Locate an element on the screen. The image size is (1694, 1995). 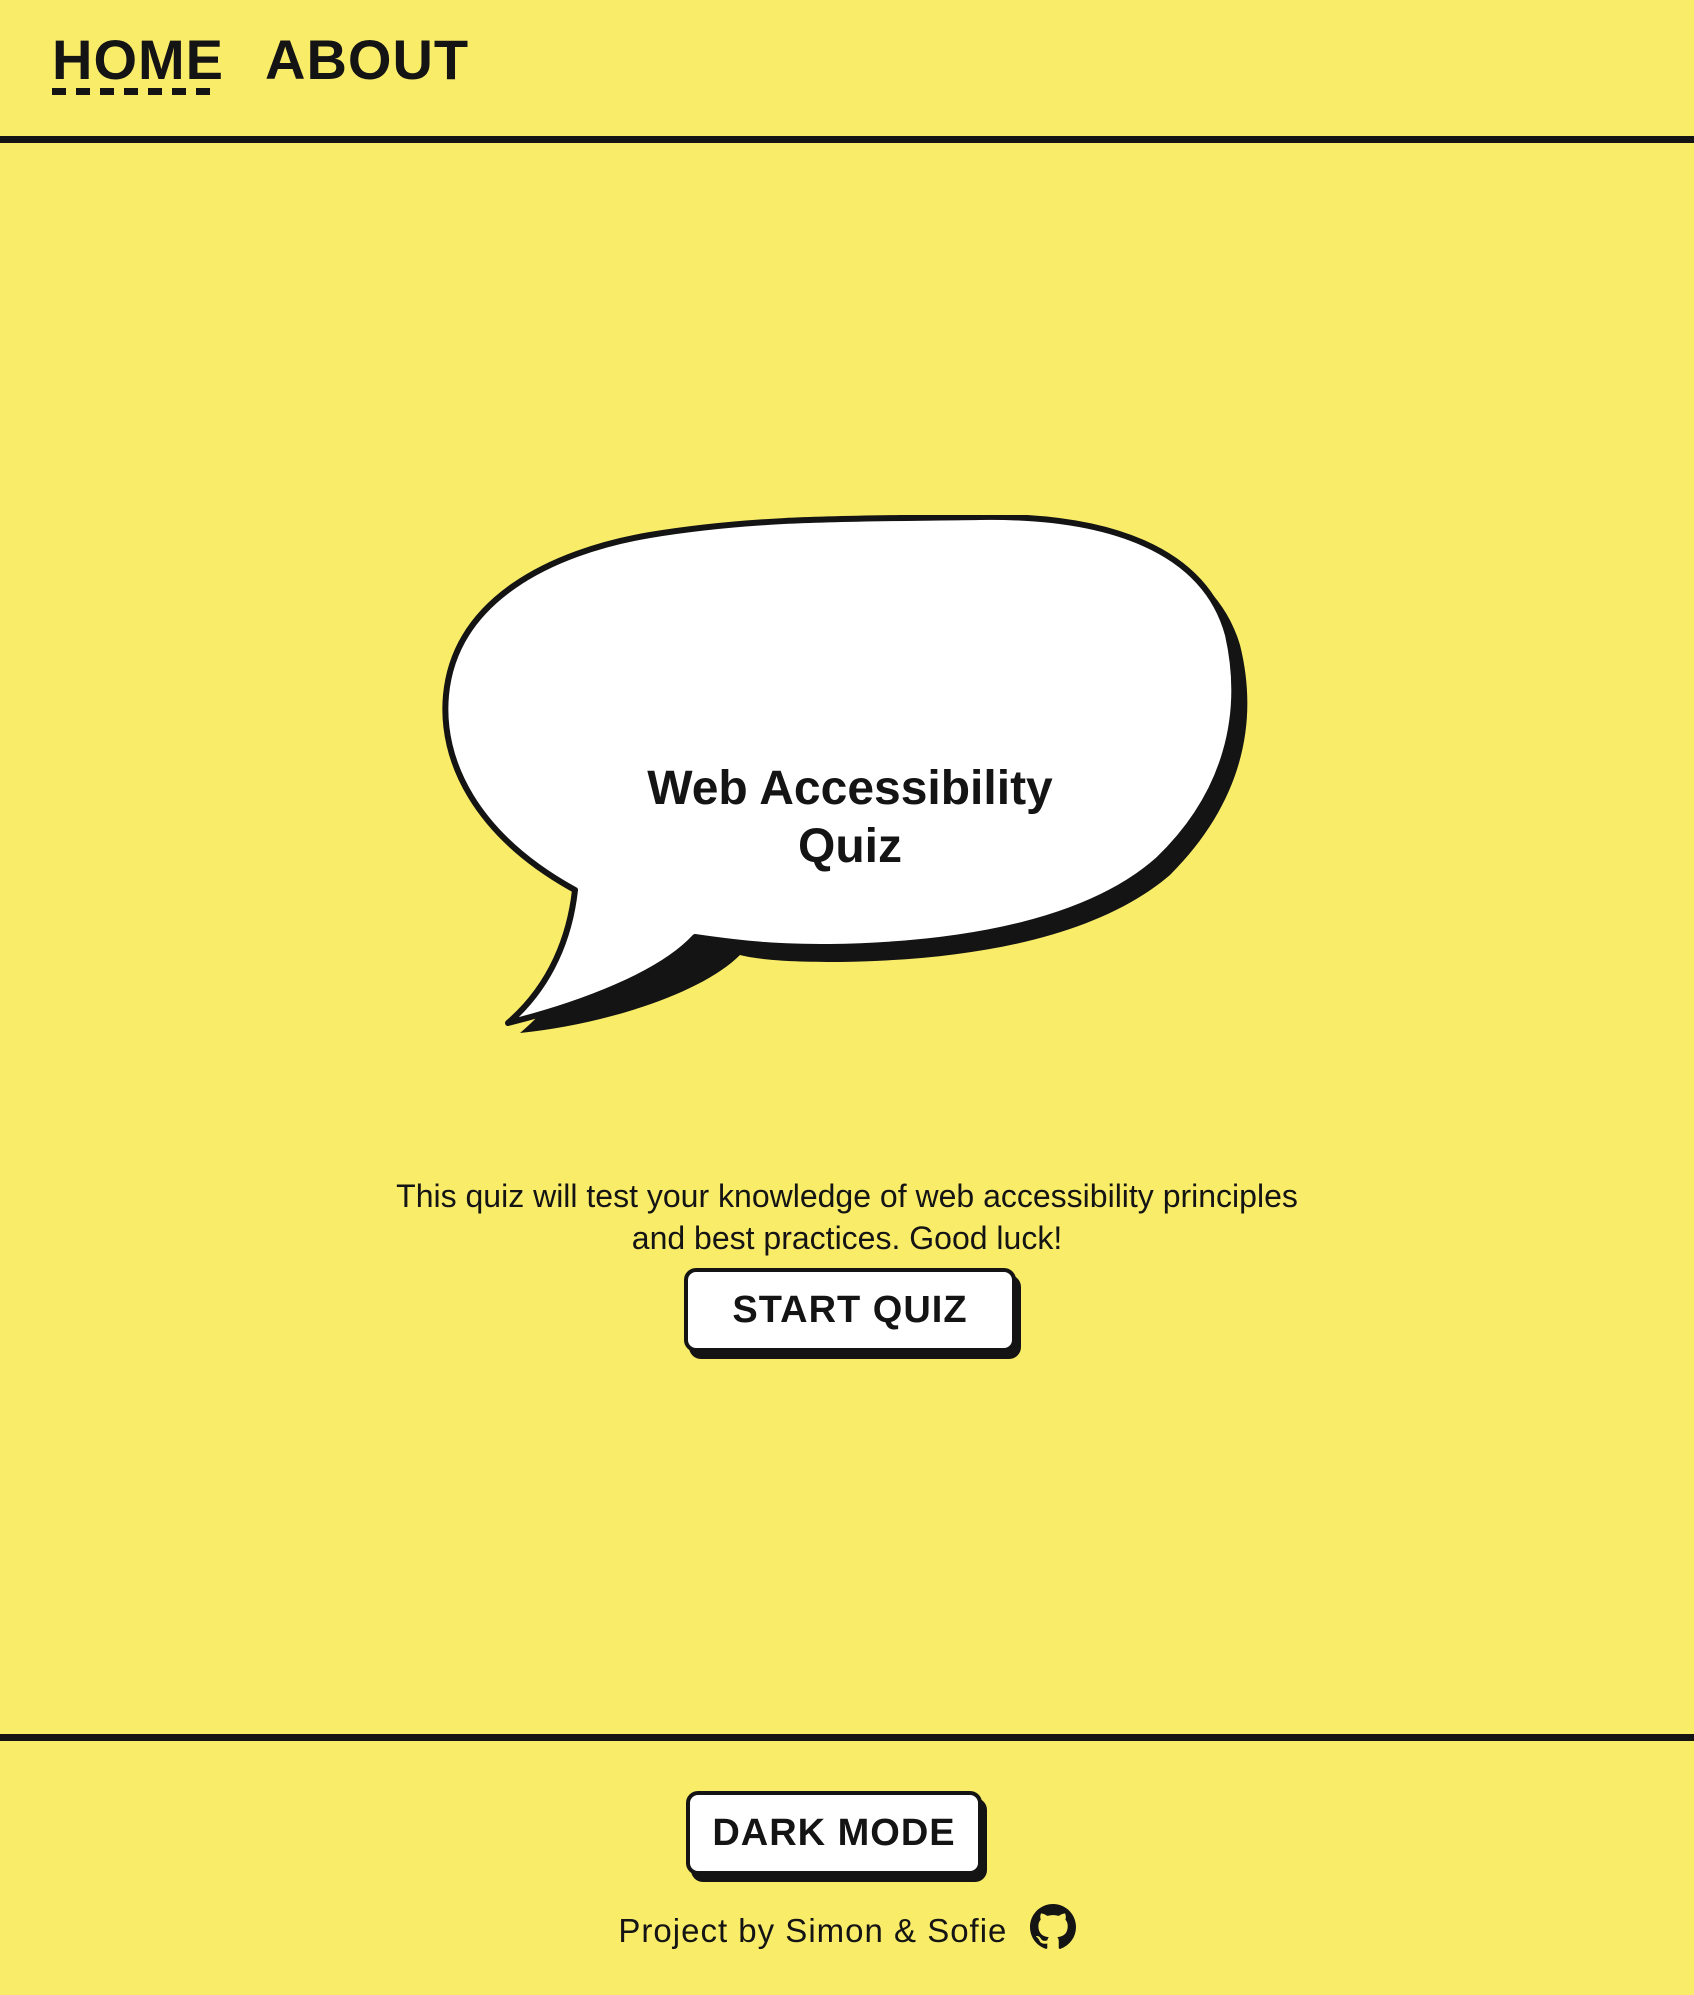
speech-bubble: Web Accessibility Quiz is located at coordinates (850, 815).